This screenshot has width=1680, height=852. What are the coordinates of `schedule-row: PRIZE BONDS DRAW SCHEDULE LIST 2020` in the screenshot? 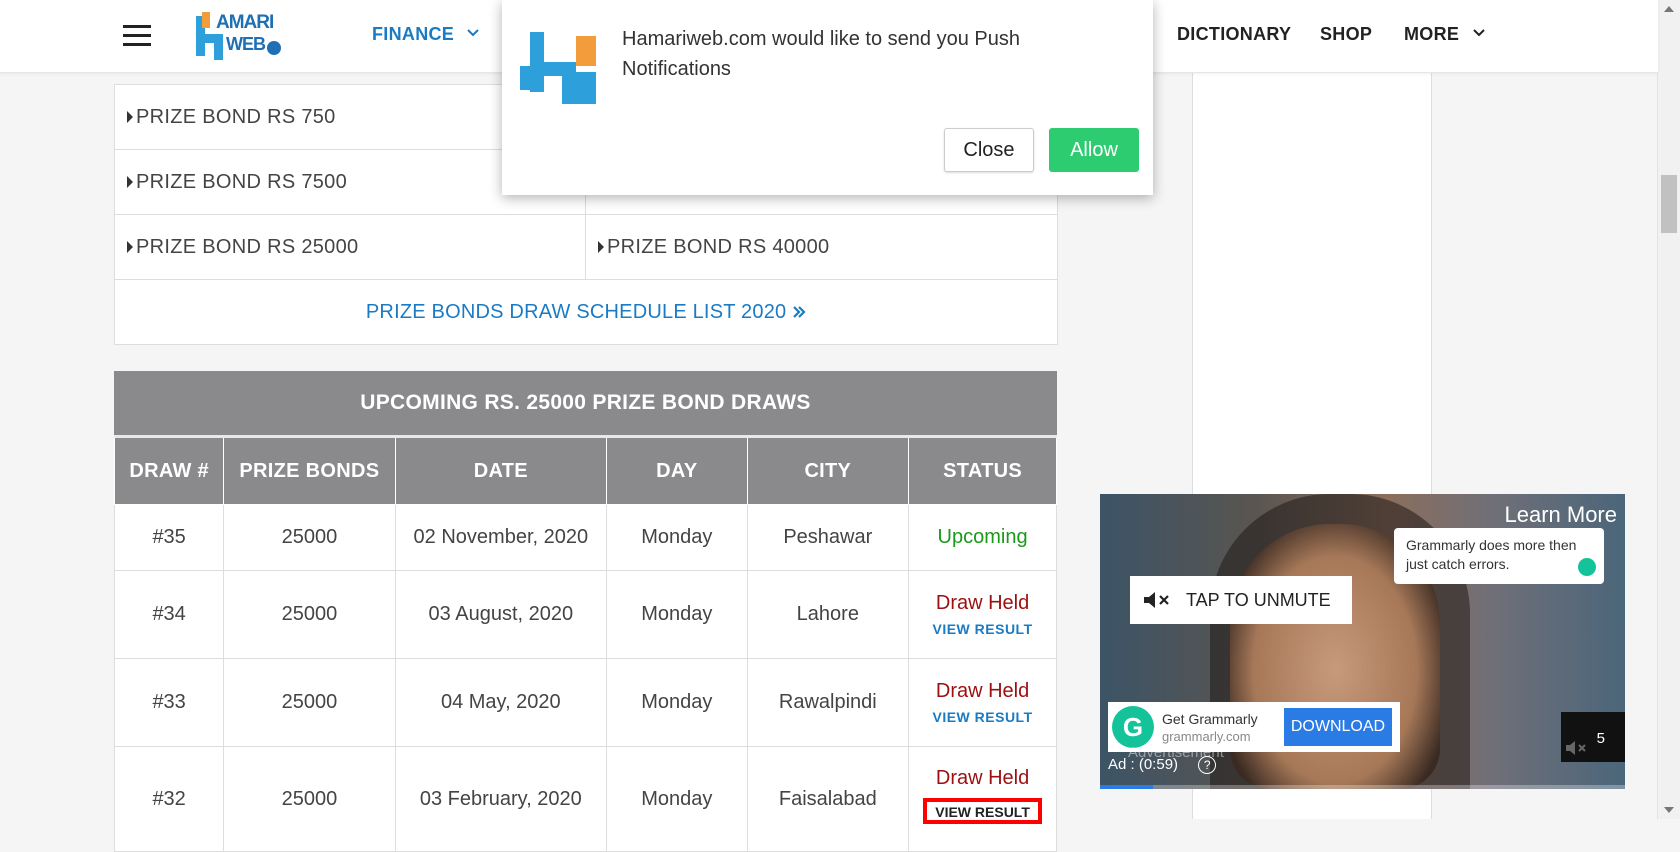 It's located at (586, 312).